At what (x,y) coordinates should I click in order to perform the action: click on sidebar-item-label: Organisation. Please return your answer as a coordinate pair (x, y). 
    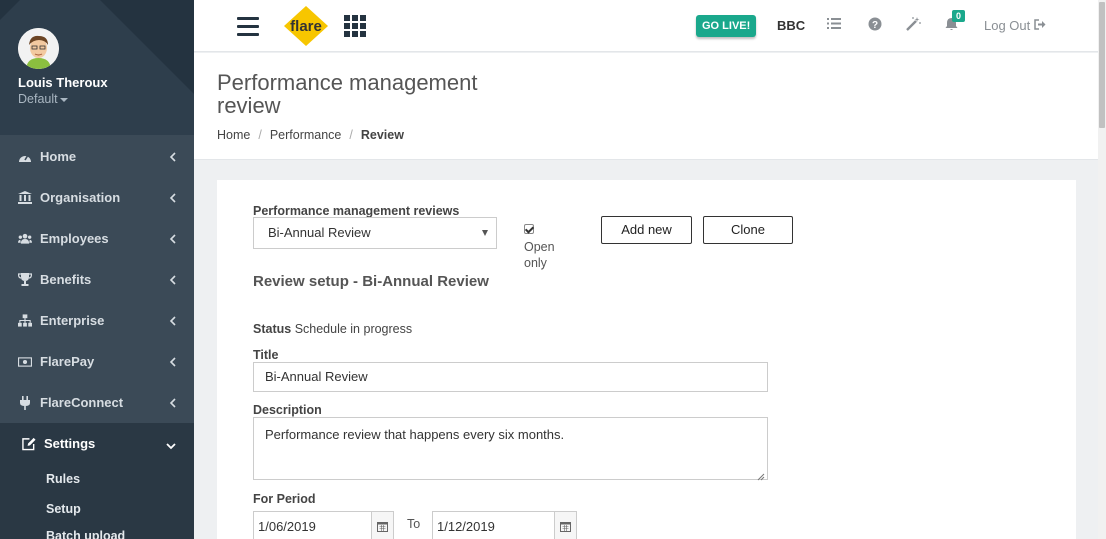
    Looking at the image, I should click on (80, 197).